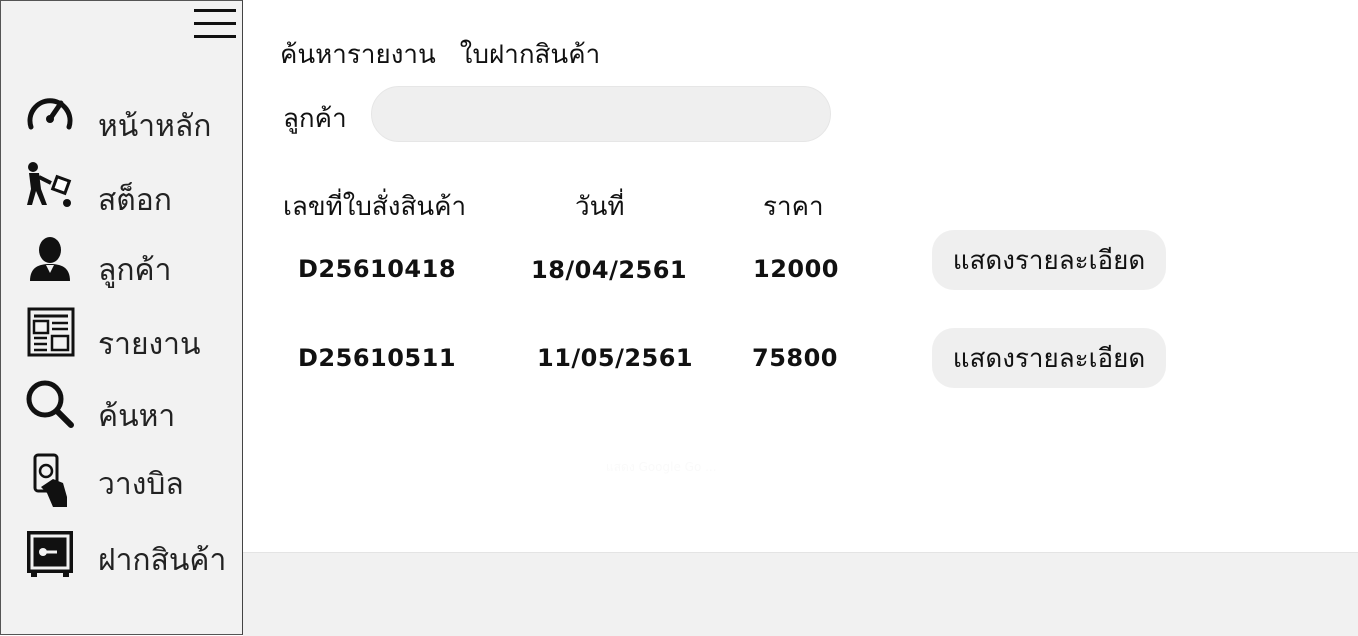 Image resolution: width=1358 pixels, height=636 pixels. What do you see at coordinates (137, 416) in the screenshot?
I see `sidebar-item-label: ค้นหา` at bounding box center [137, 416].